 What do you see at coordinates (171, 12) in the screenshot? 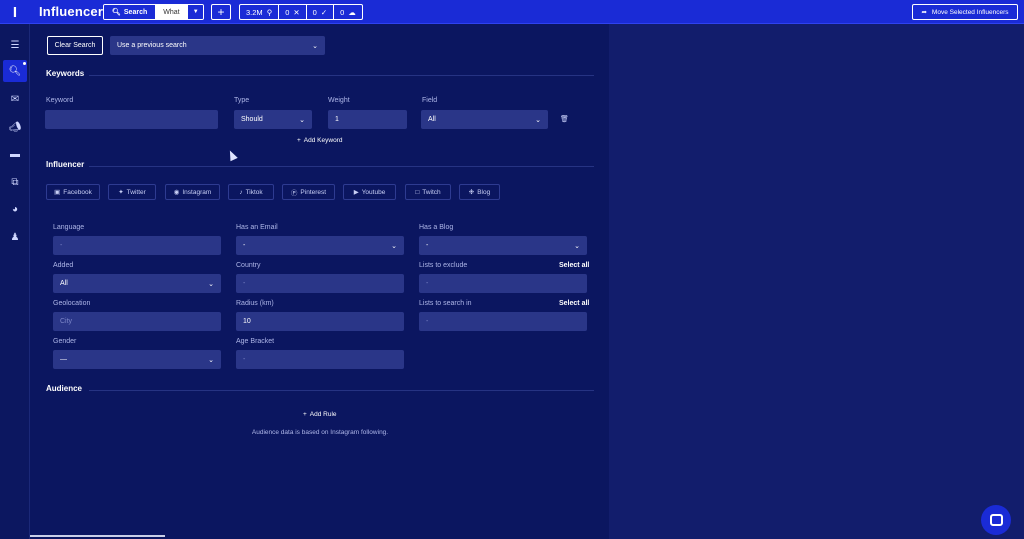
I see `what-mode-button: What` at bounding box center [171, 12].